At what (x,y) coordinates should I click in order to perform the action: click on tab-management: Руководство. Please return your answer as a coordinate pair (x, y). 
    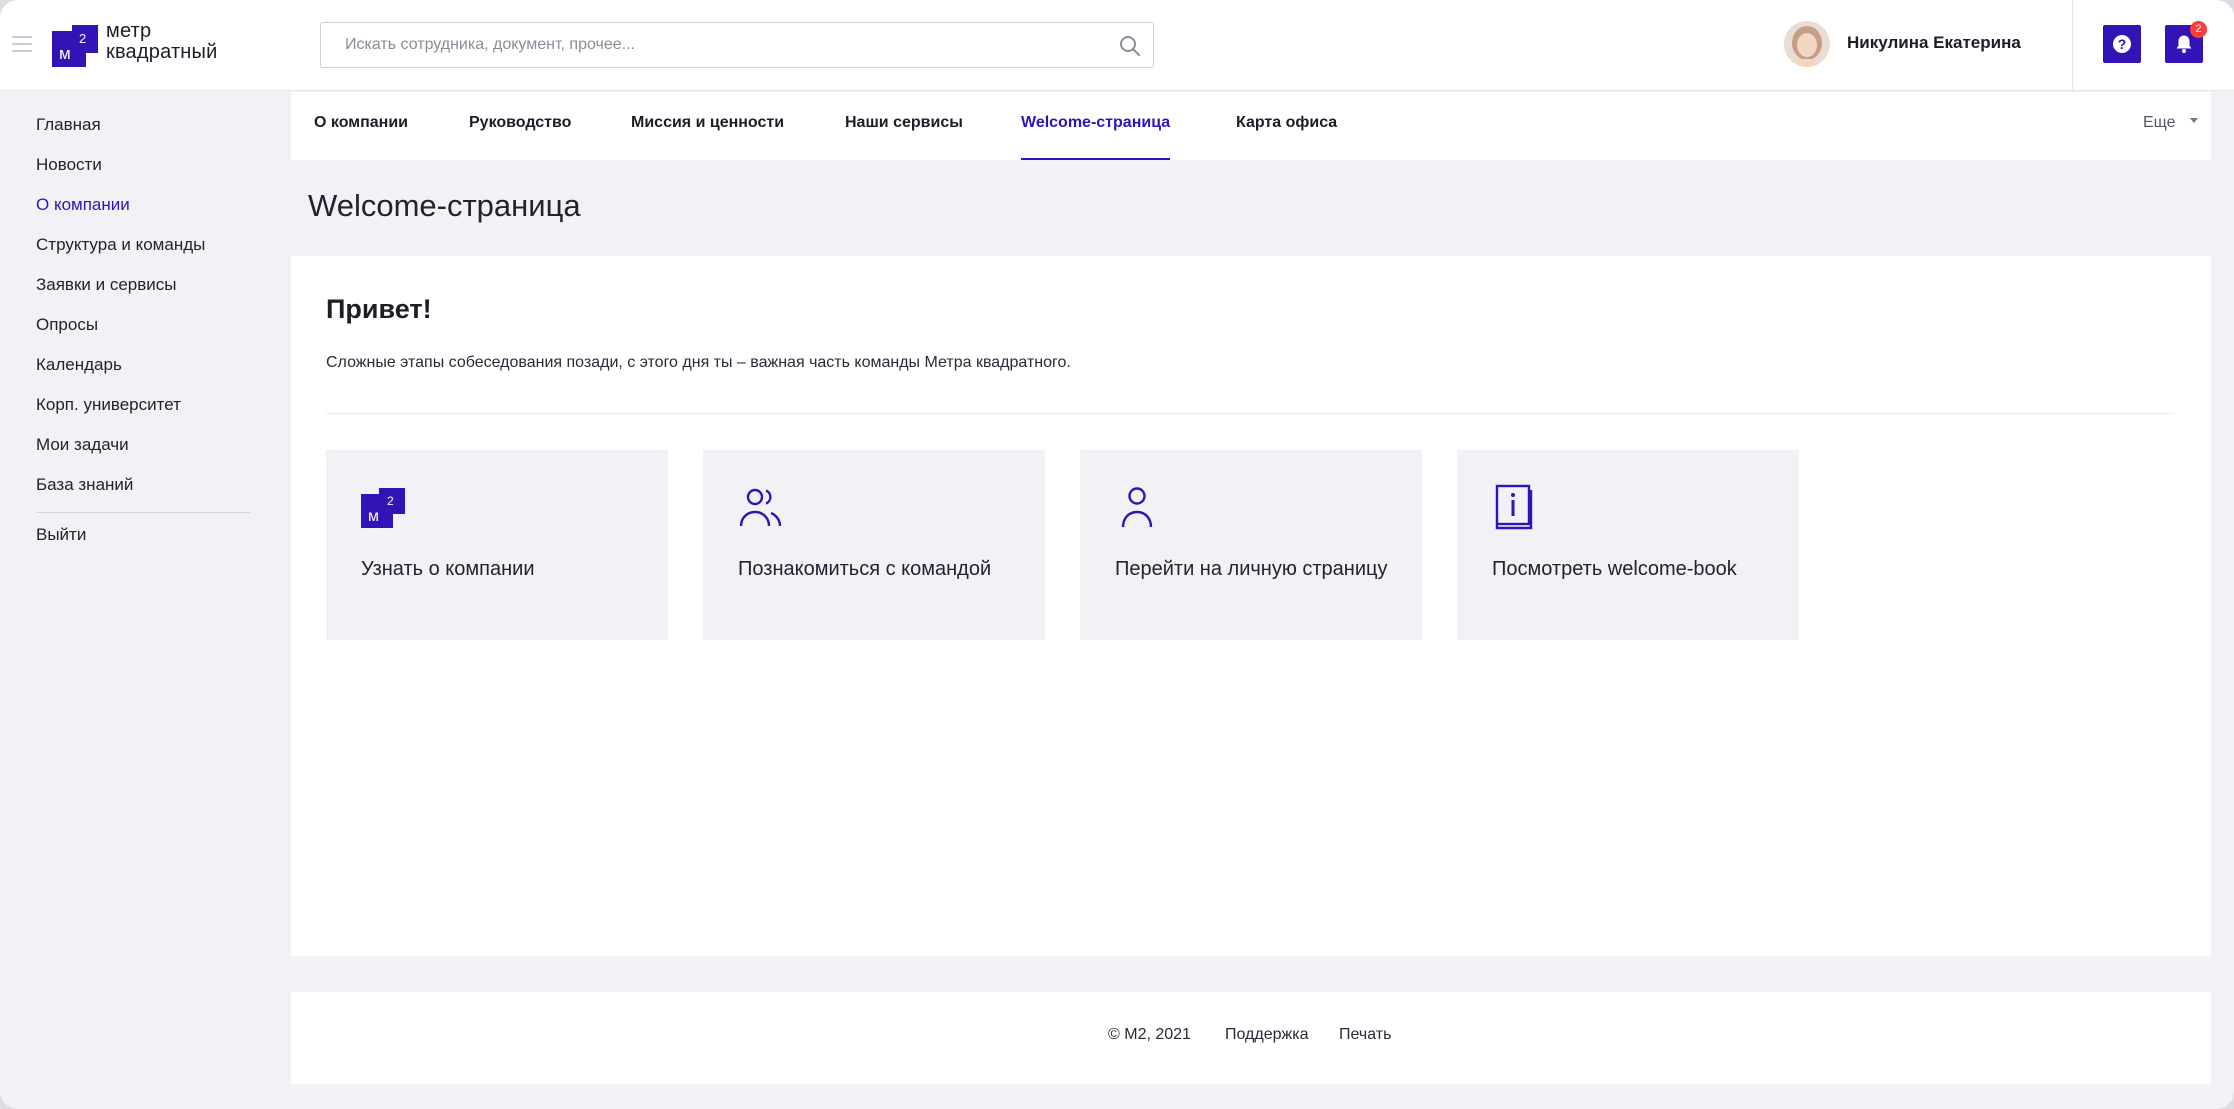
    Looking at the image, I should click on (520, 137).